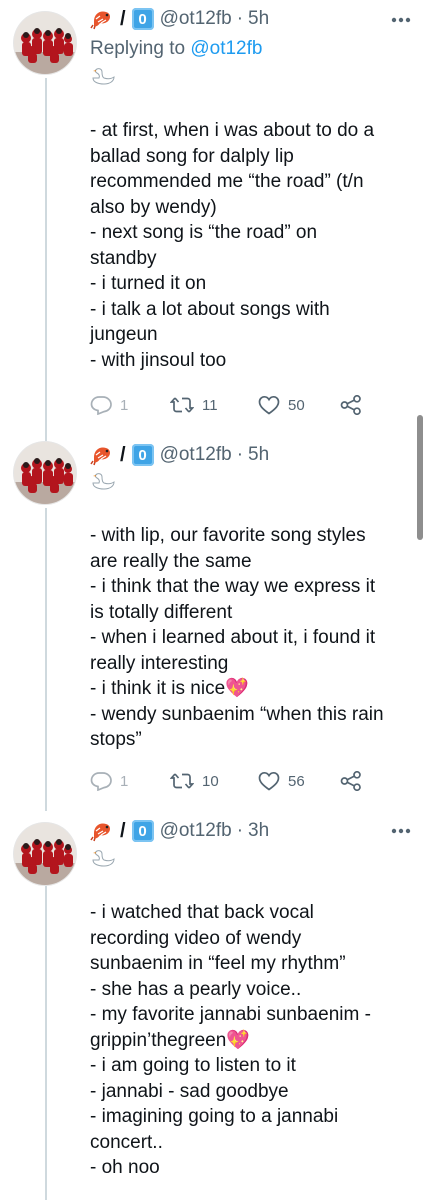  Describe the element at coordinates (258, 831) in the screenshot. I see `timestamp: 3h` at that location.